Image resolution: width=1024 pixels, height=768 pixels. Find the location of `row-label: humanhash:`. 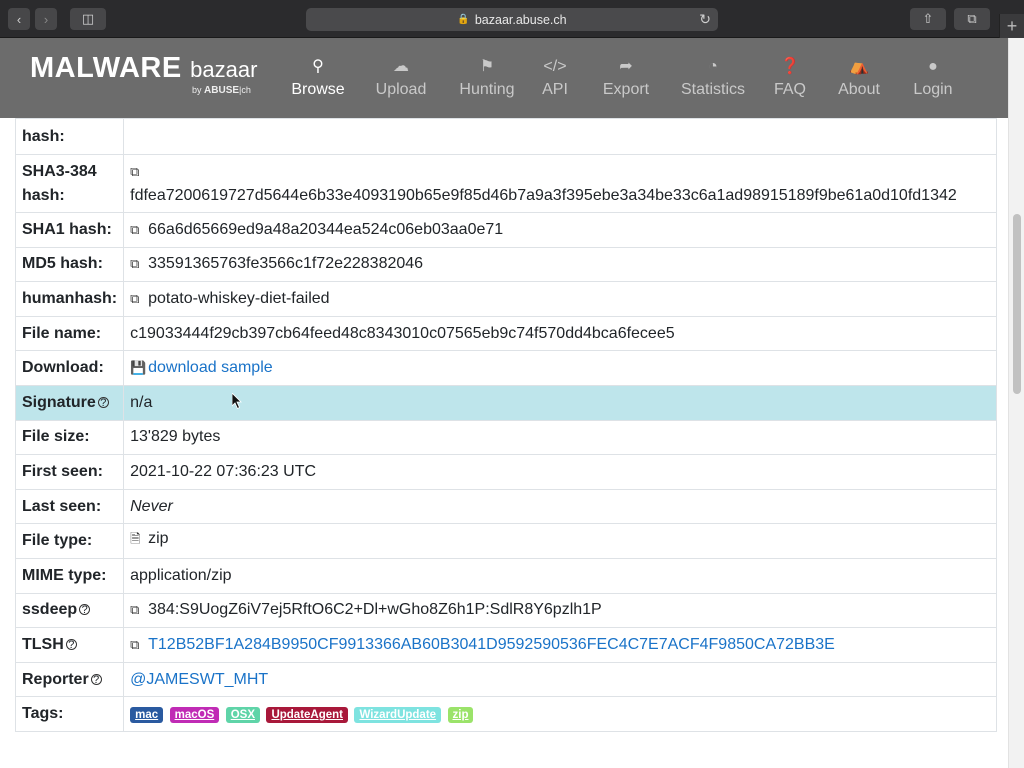

row-label: humanhash: is located at coordinates (69, 299).